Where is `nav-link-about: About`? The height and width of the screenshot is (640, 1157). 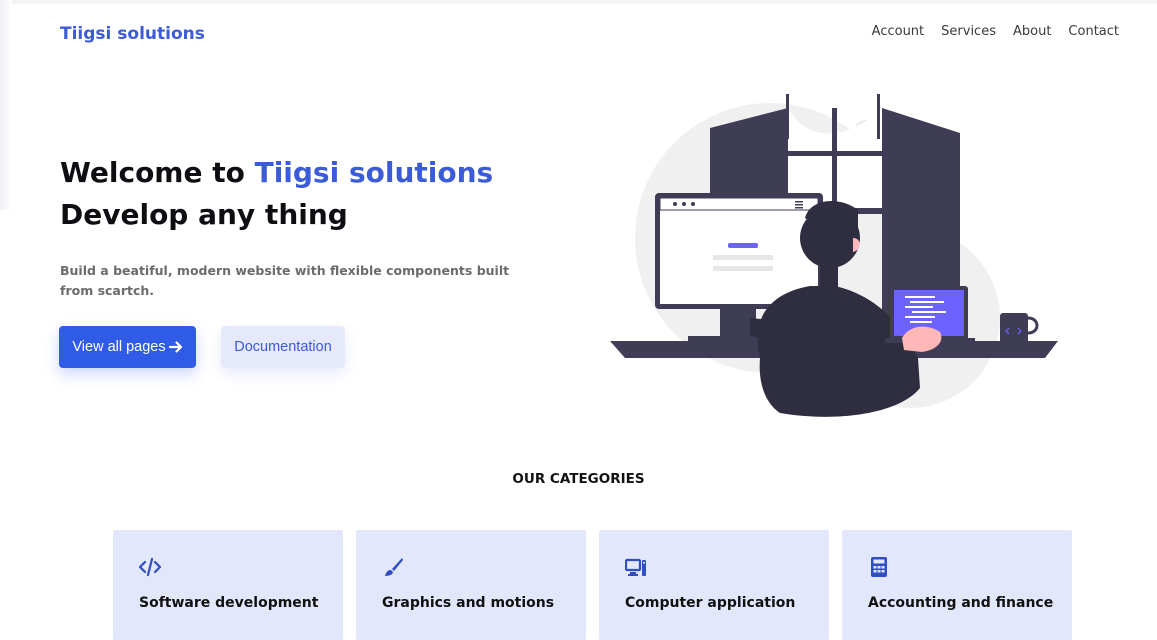
nav-link-about: About is located at coordinates (1032, 31).